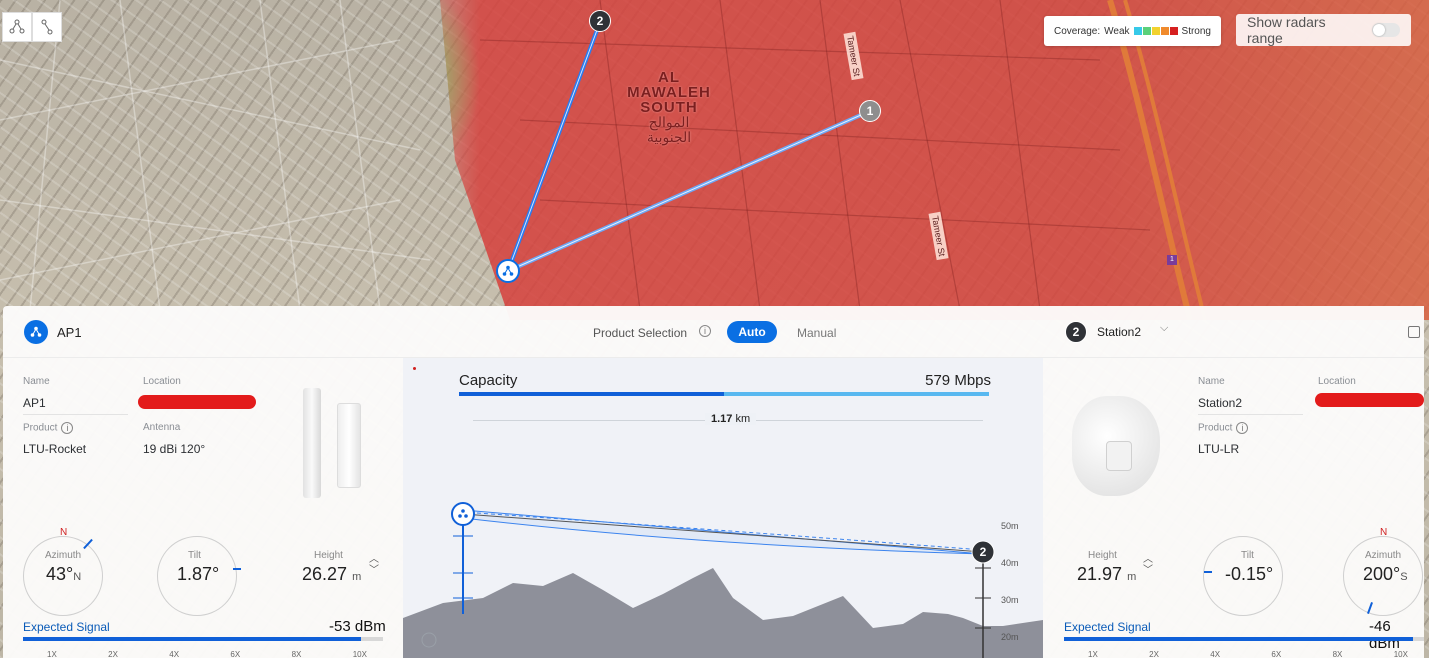 This screenshot has height=658, width=1429. What do you see at coordinates (1384, 635) in the screenshot?
I see `expected-signal-value-right: -46 dBm` at bounding box center [1384, 635].